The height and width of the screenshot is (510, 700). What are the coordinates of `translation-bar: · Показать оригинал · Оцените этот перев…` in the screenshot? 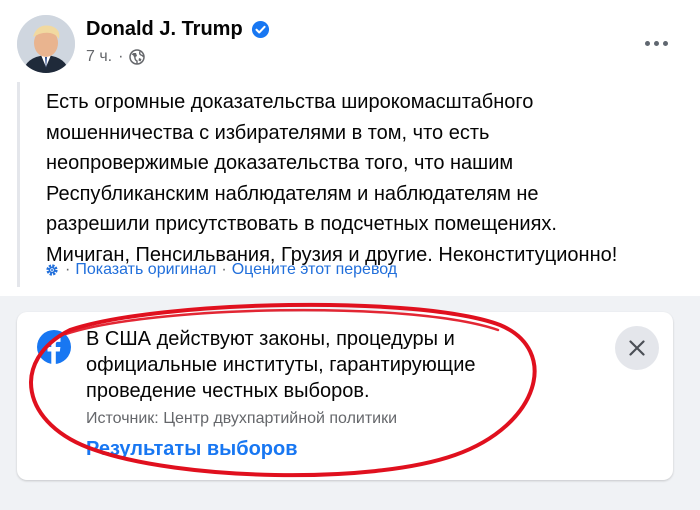 It's located at (220, 270).